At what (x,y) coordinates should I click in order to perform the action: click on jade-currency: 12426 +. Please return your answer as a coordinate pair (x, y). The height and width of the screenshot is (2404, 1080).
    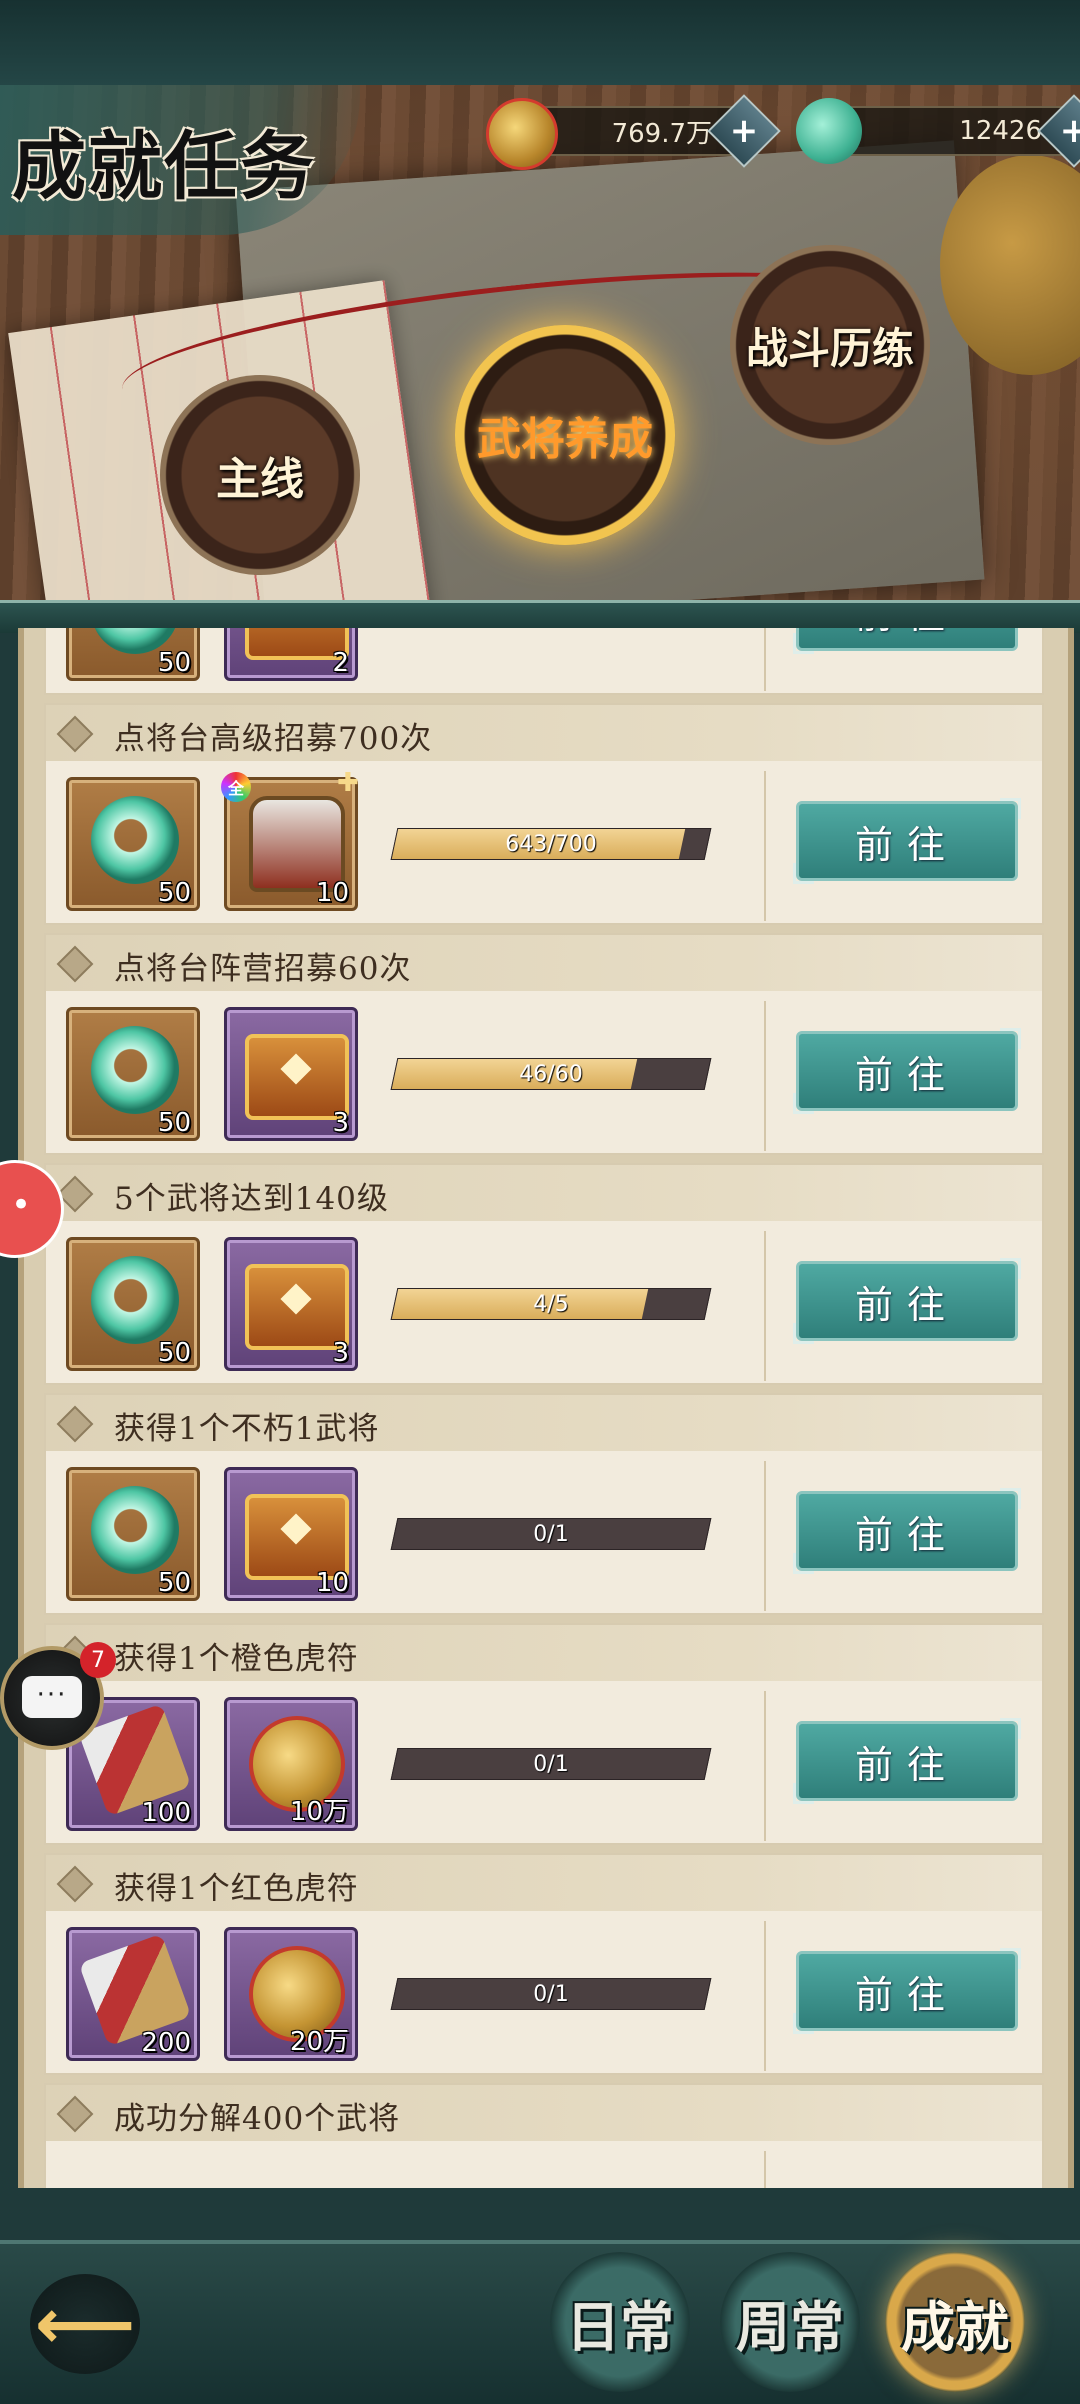
    Looking at the image, I should click on (938, 131).